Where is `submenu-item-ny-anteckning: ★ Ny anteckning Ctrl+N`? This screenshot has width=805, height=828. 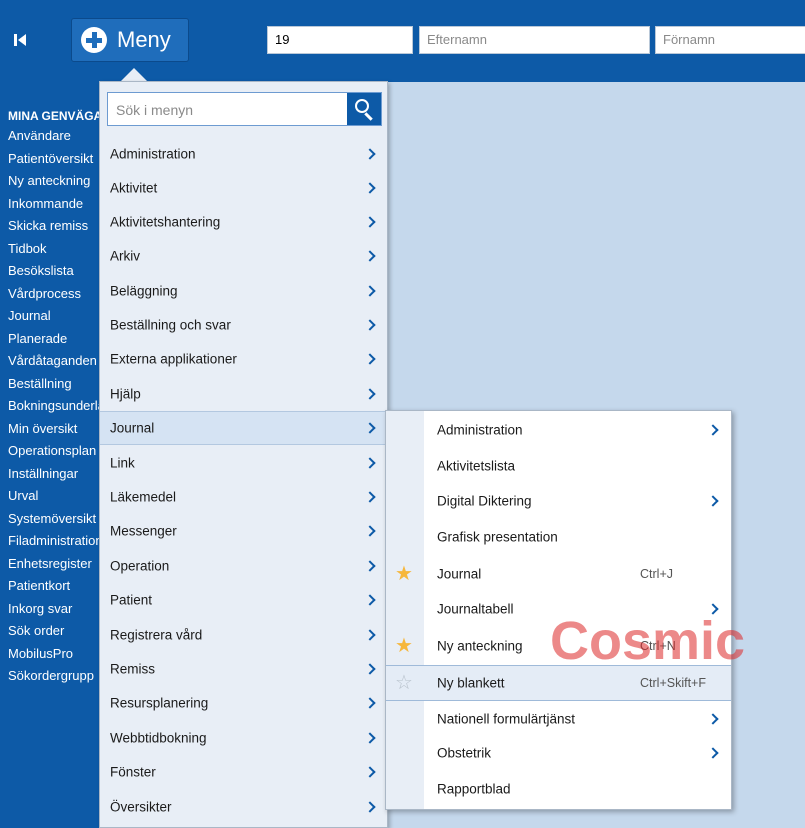 submenu-item-ny-anteckning: ★ Ny anteckning Ctrl+N is located at coordinates (558, 646).